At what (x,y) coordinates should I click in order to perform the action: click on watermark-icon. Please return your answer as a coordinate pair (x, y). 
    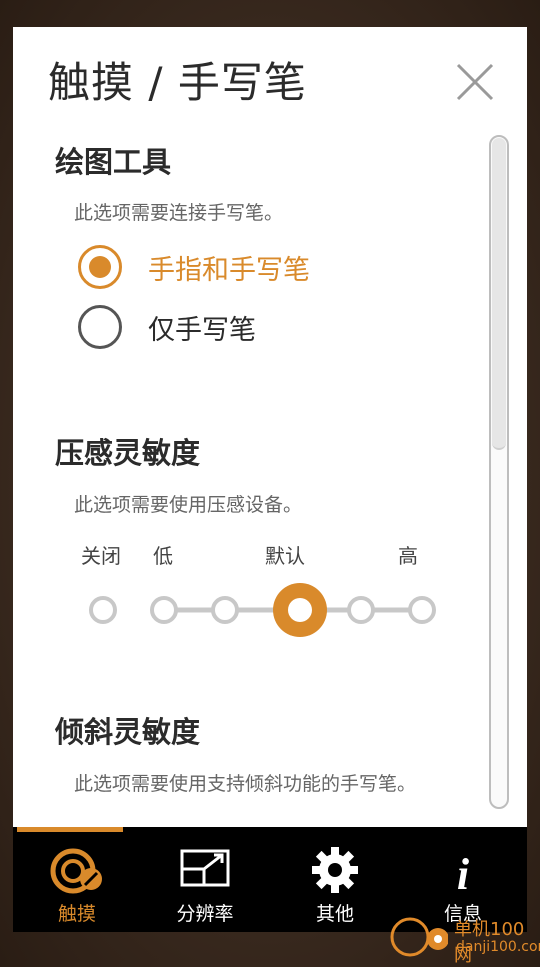
    Looking at the image, I should click on (419, 937).